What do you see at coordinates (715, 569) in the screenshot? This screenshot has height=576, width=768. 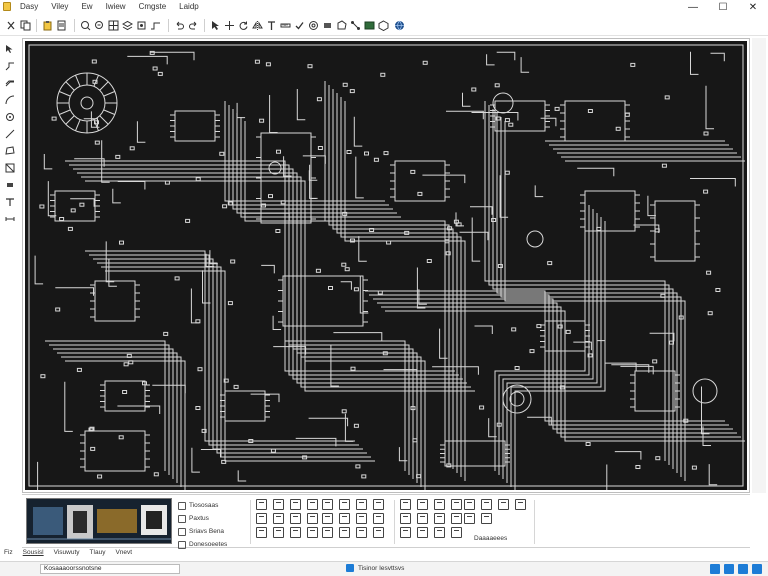 I see `layout-icon` at bounding box center [715, 569].